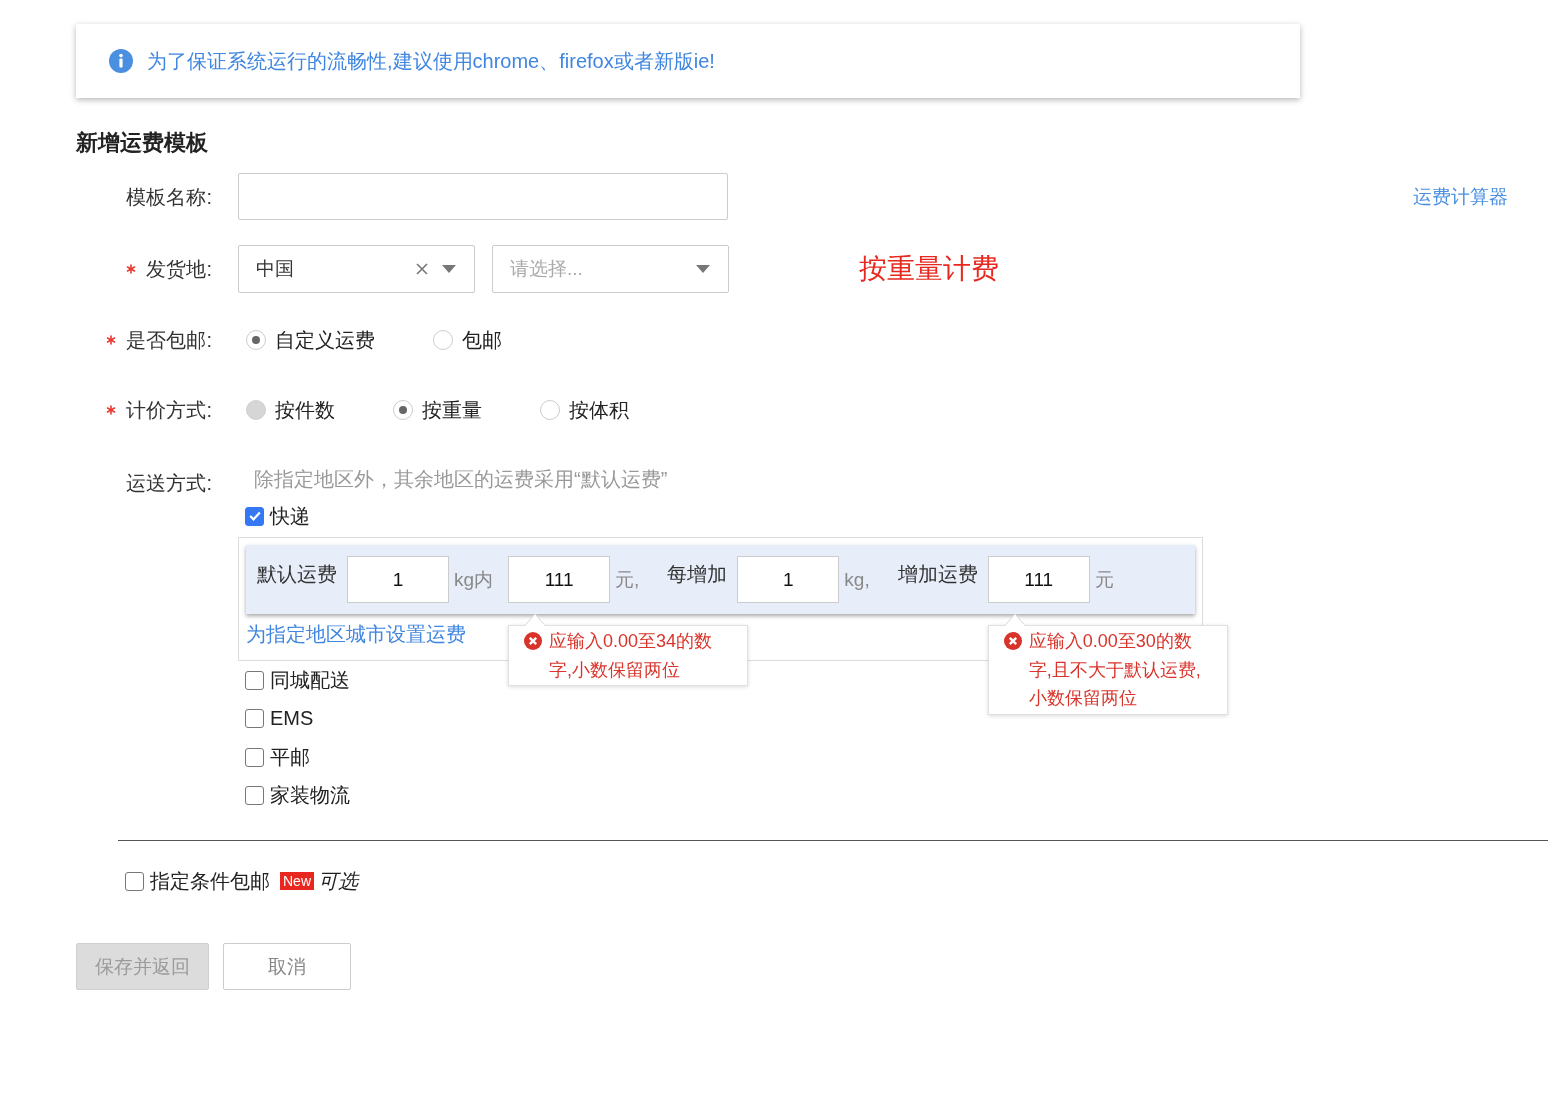 The width and height of the screenshot is (1548, 1110). I want to click on checkbox-label: 同城配送, so click(310, 680).